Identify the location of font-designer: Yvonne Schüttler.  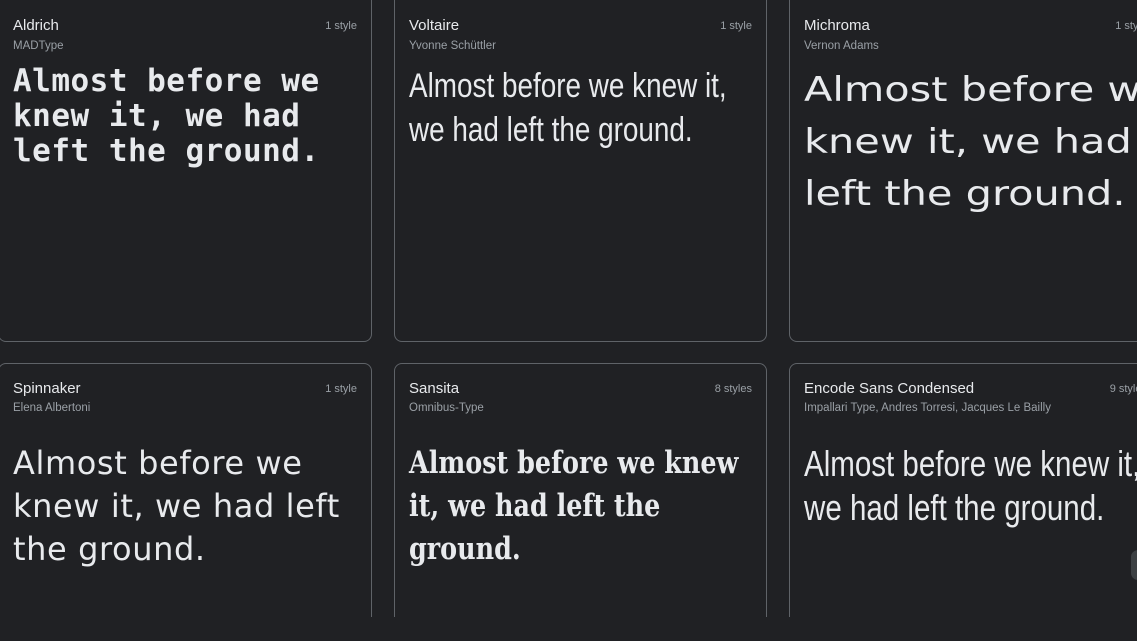
(452, 46).